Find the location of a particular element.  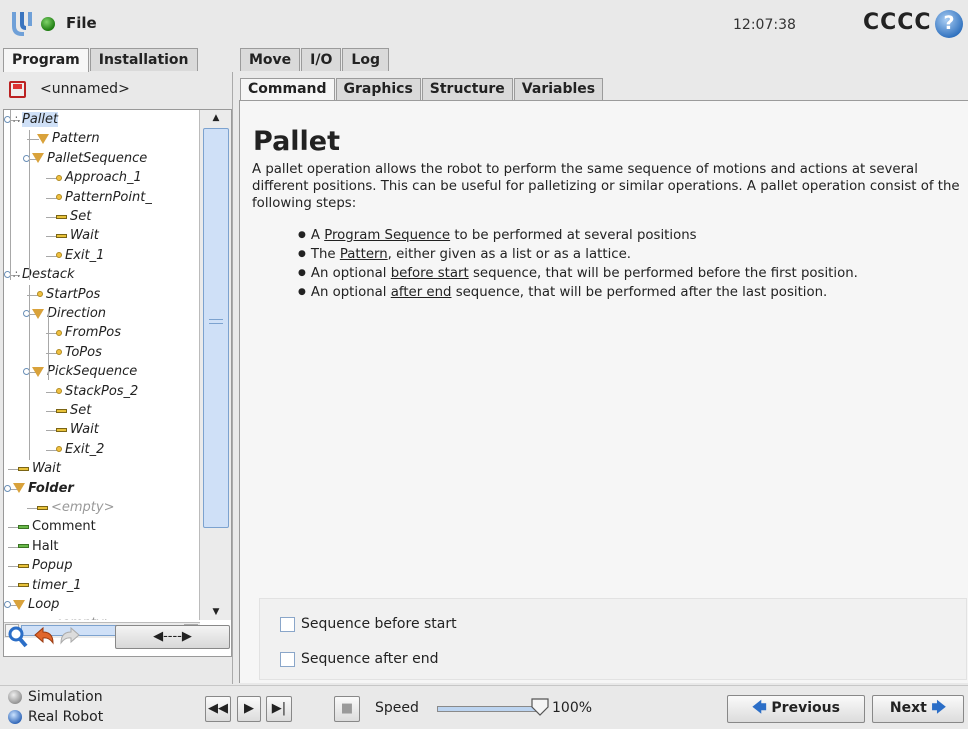

slider-handle-icon is located at coordinates (540, 707).